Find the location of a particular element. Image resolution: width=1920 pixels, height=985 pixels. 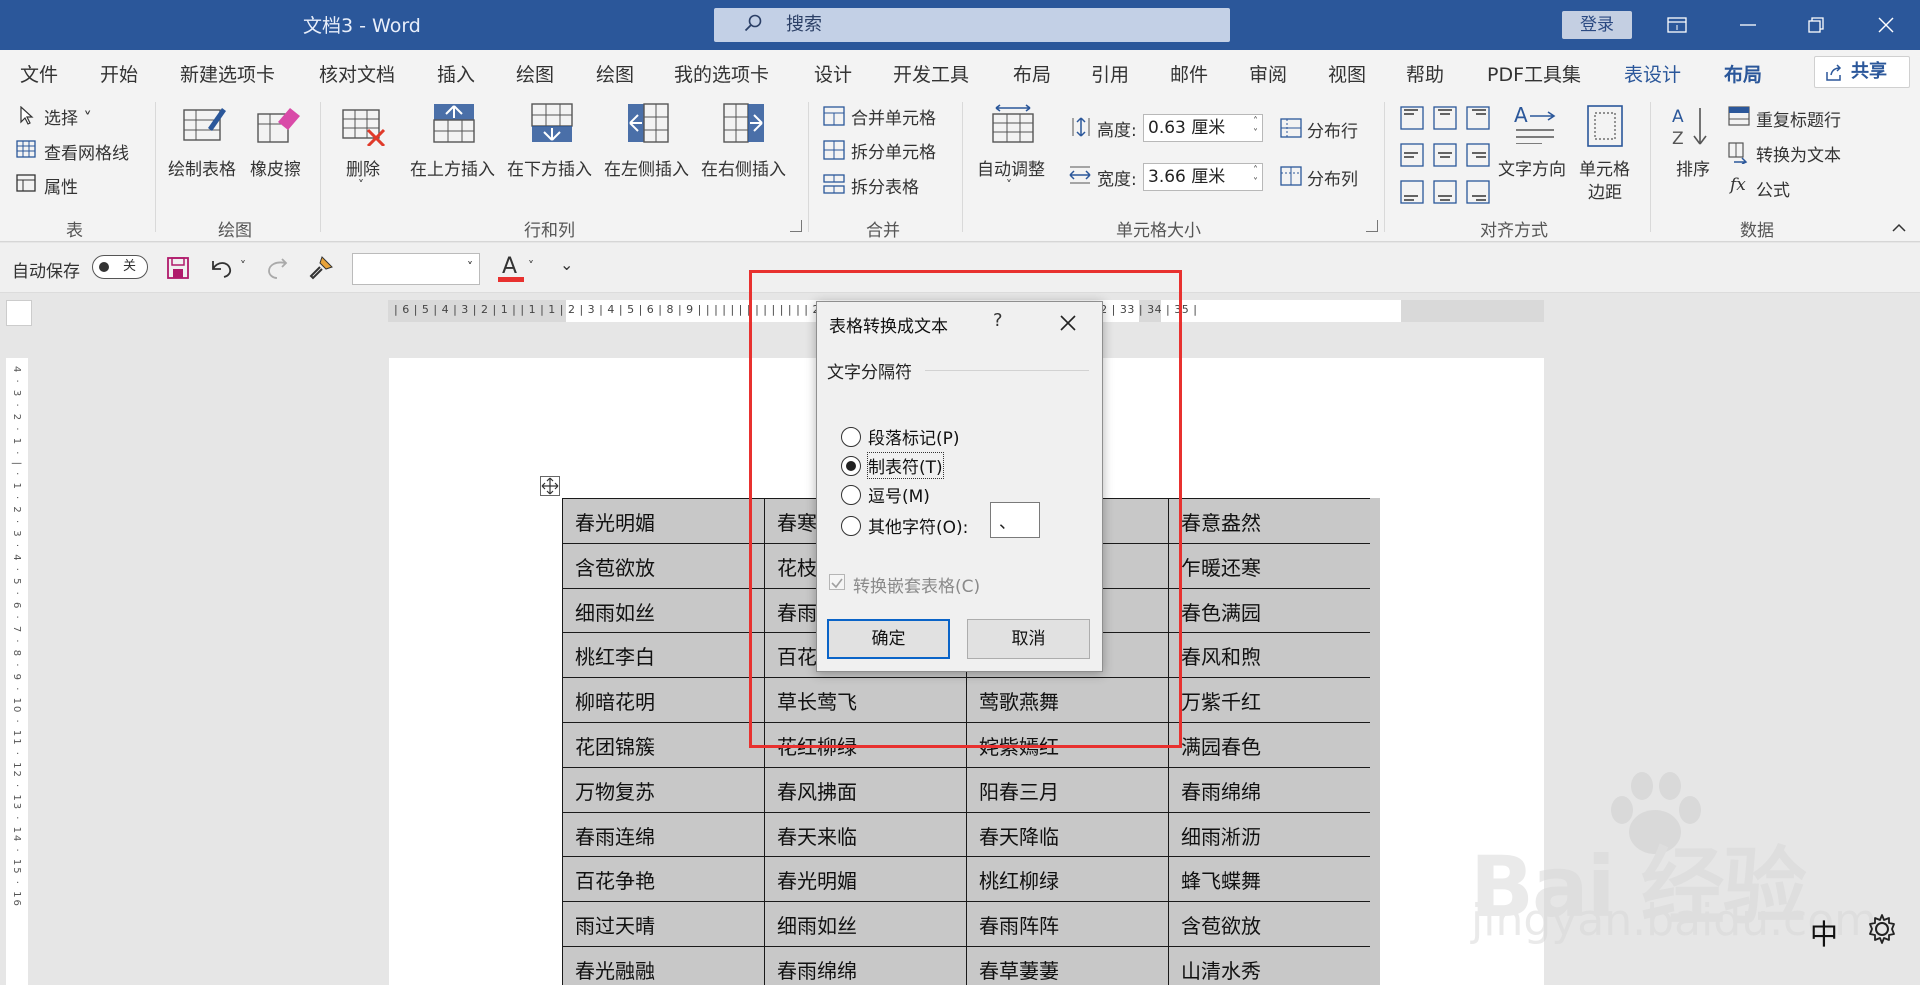

customize-qat-icon: ⌄ is located at coordinates (566, 264).